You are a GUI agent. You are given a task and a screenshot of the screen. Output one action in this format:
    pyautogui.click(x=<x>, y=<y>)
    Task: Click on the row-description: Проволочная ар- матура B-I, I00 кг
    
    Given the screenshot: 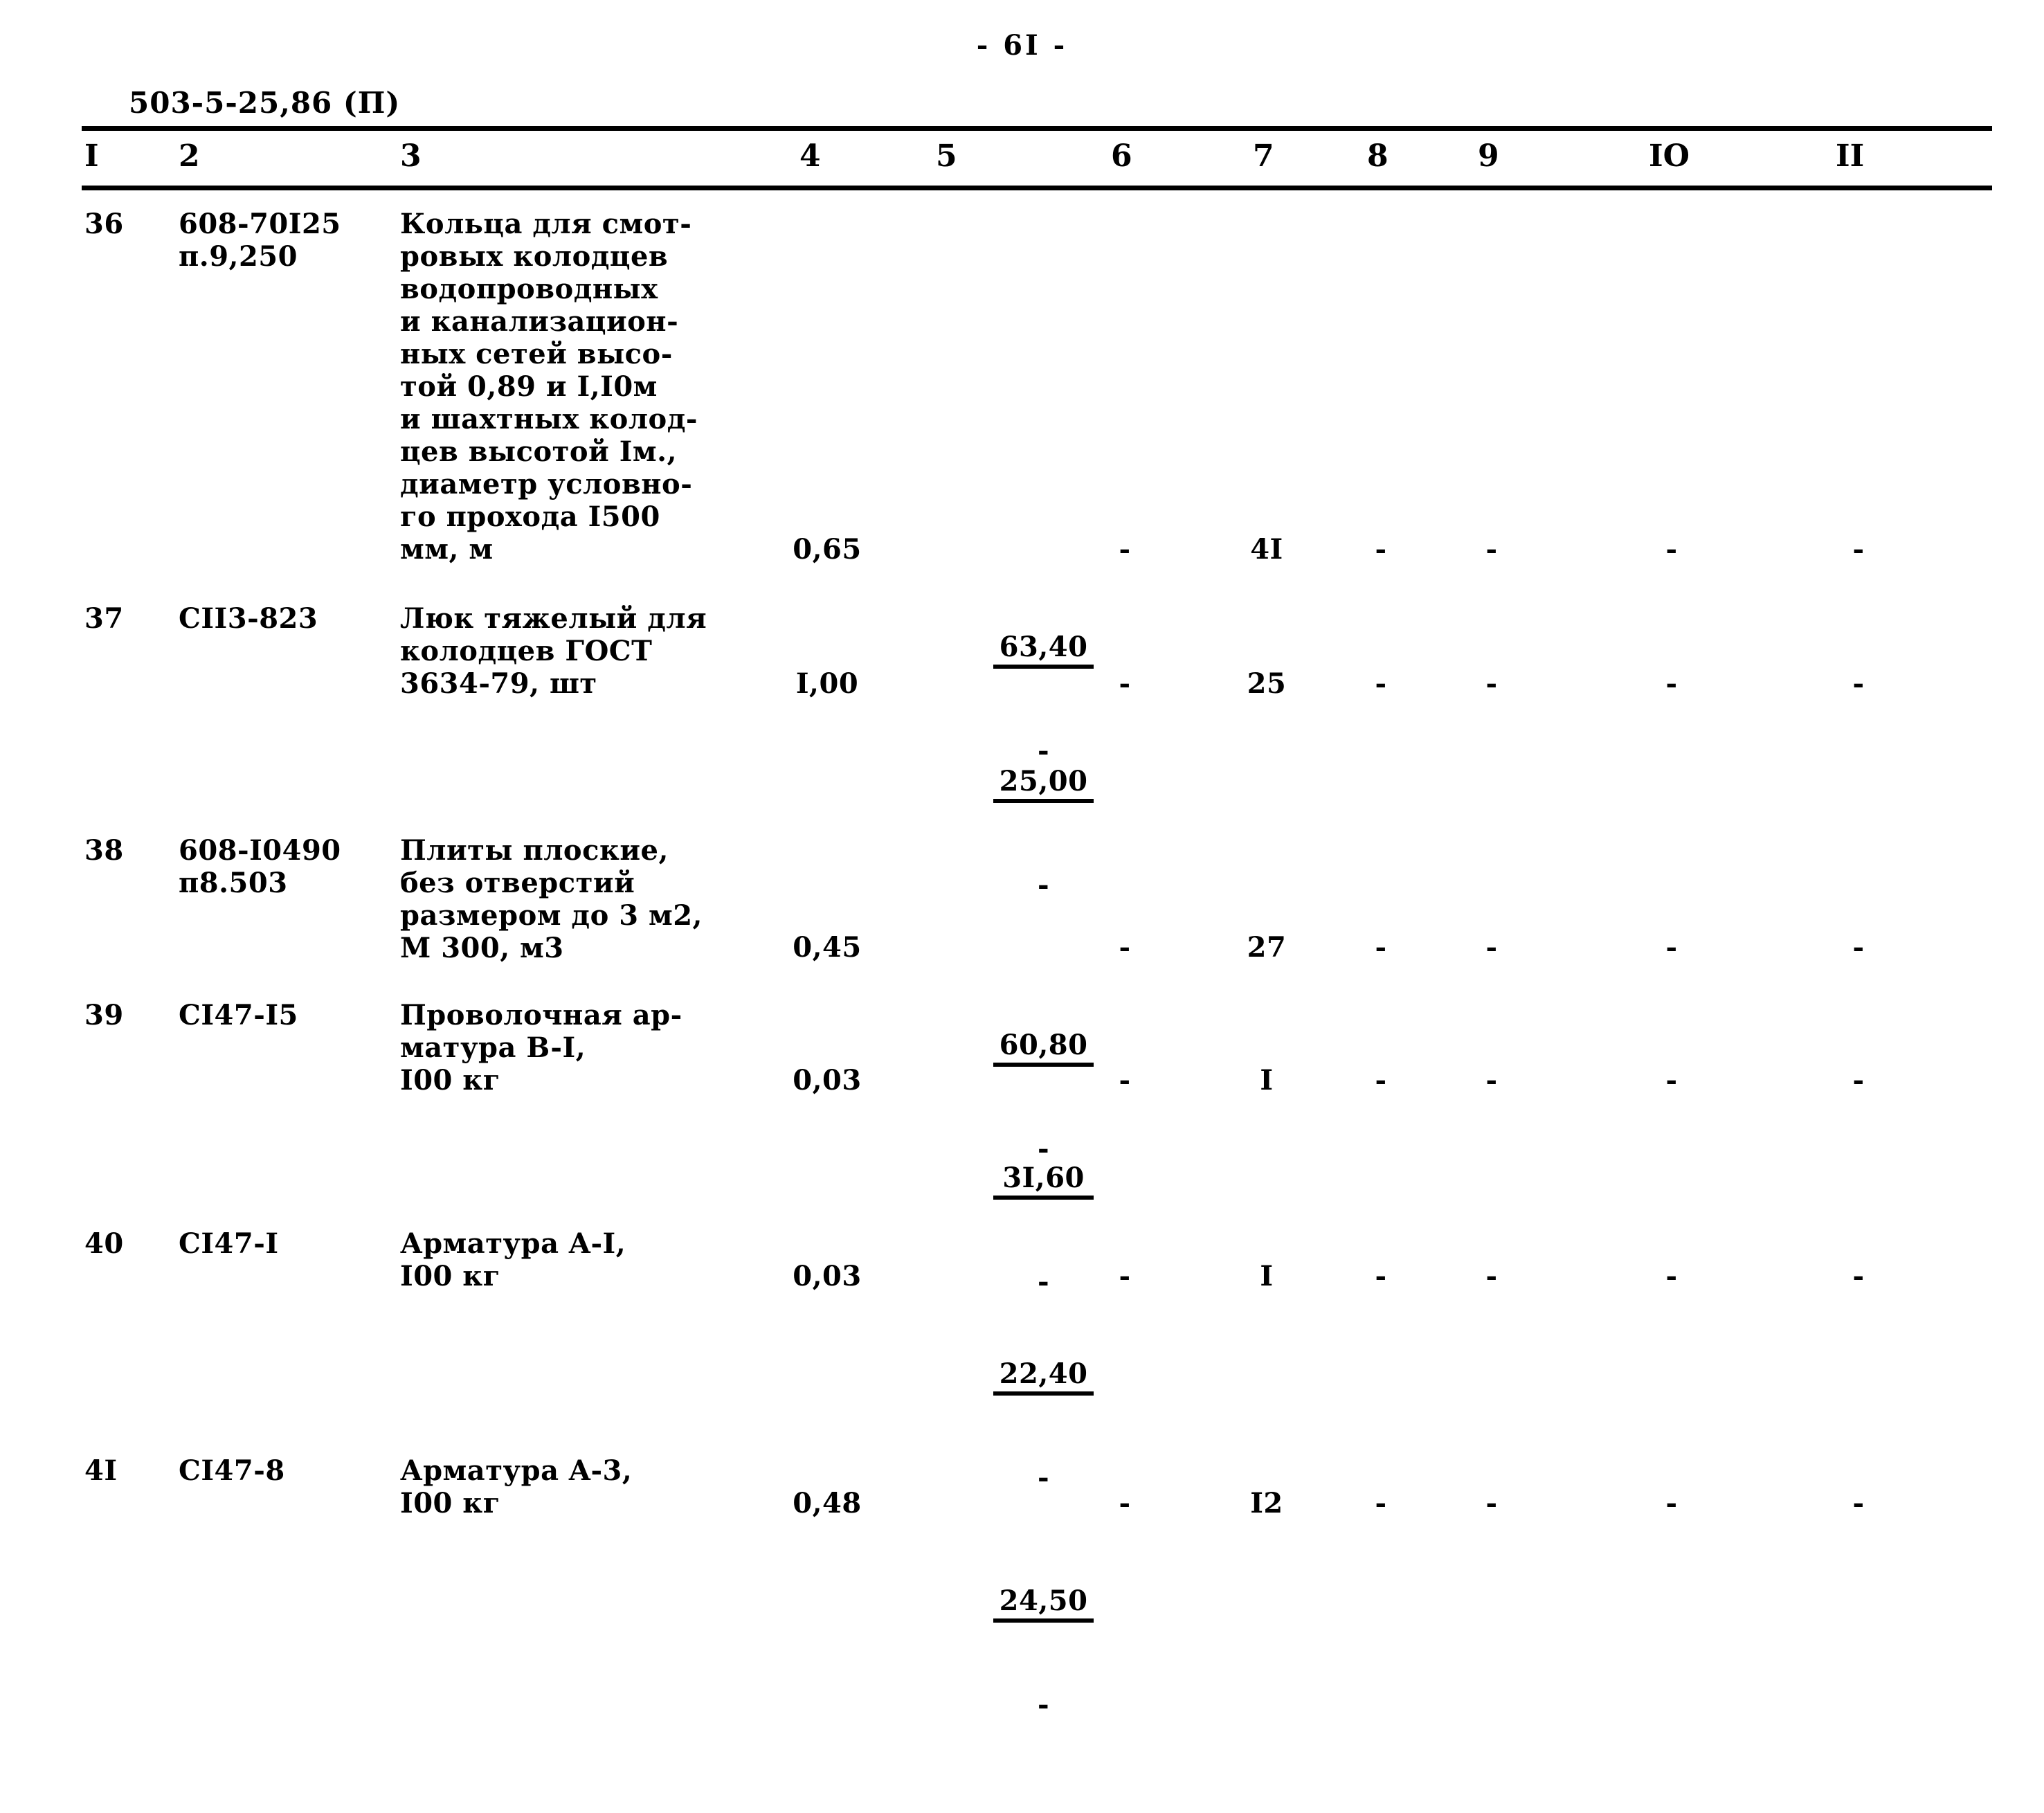 What is the action you would take?
    pyautogui.click(x=541, y=1048)
    